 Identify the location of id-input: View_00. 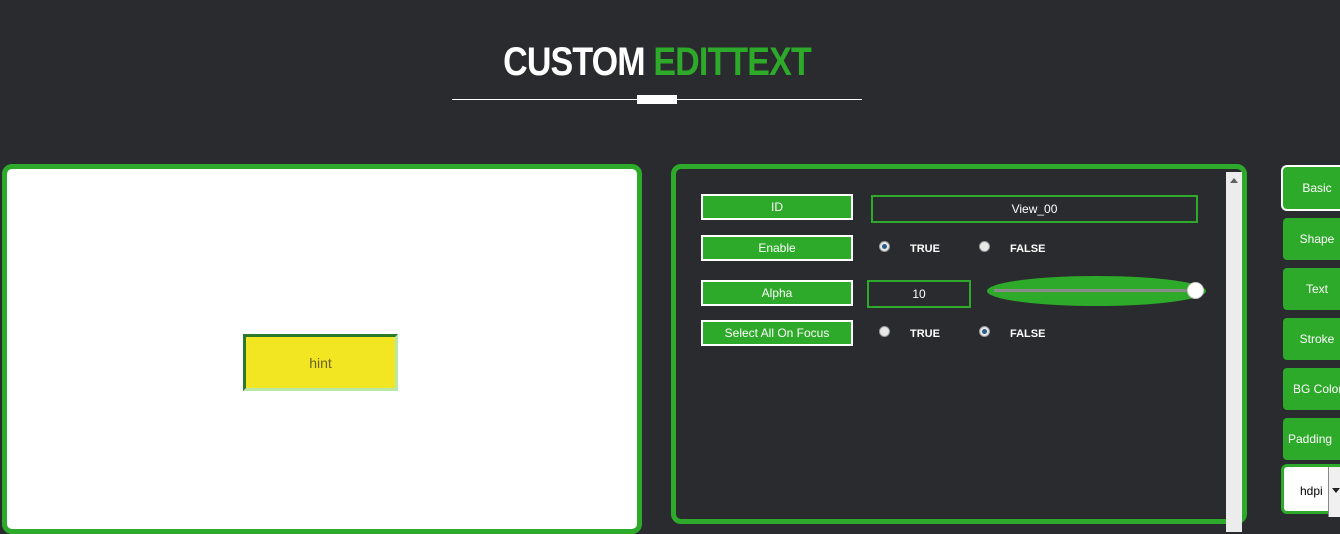
(1034, 209).